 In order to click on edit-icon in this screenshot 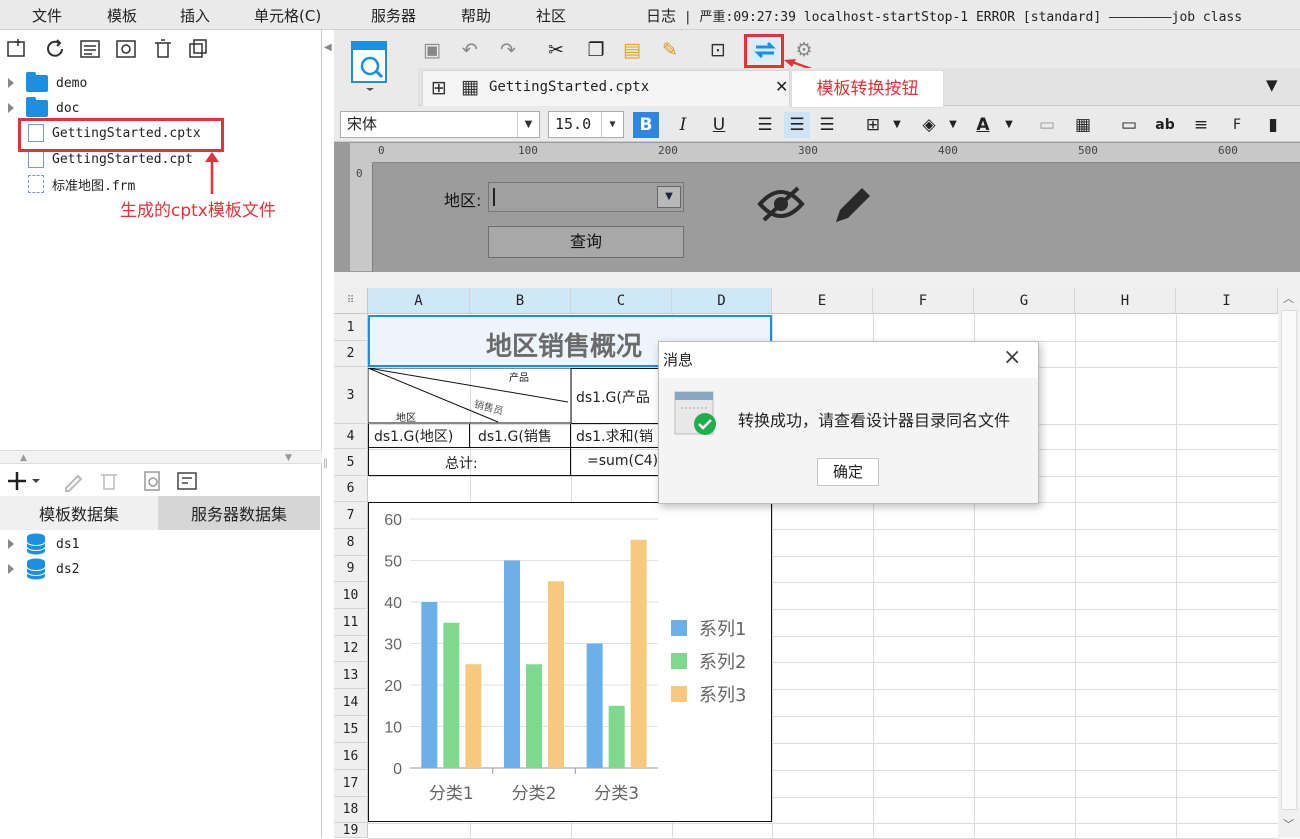, I will do `click(74, 483)`.